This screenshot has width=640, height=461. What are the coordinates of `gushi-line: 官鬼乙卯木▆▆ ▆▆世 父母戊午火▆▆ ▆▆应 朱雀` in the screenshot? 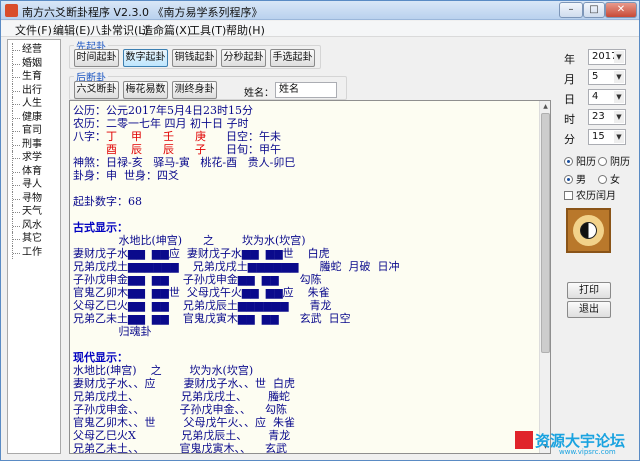 It's located at (201, 292).